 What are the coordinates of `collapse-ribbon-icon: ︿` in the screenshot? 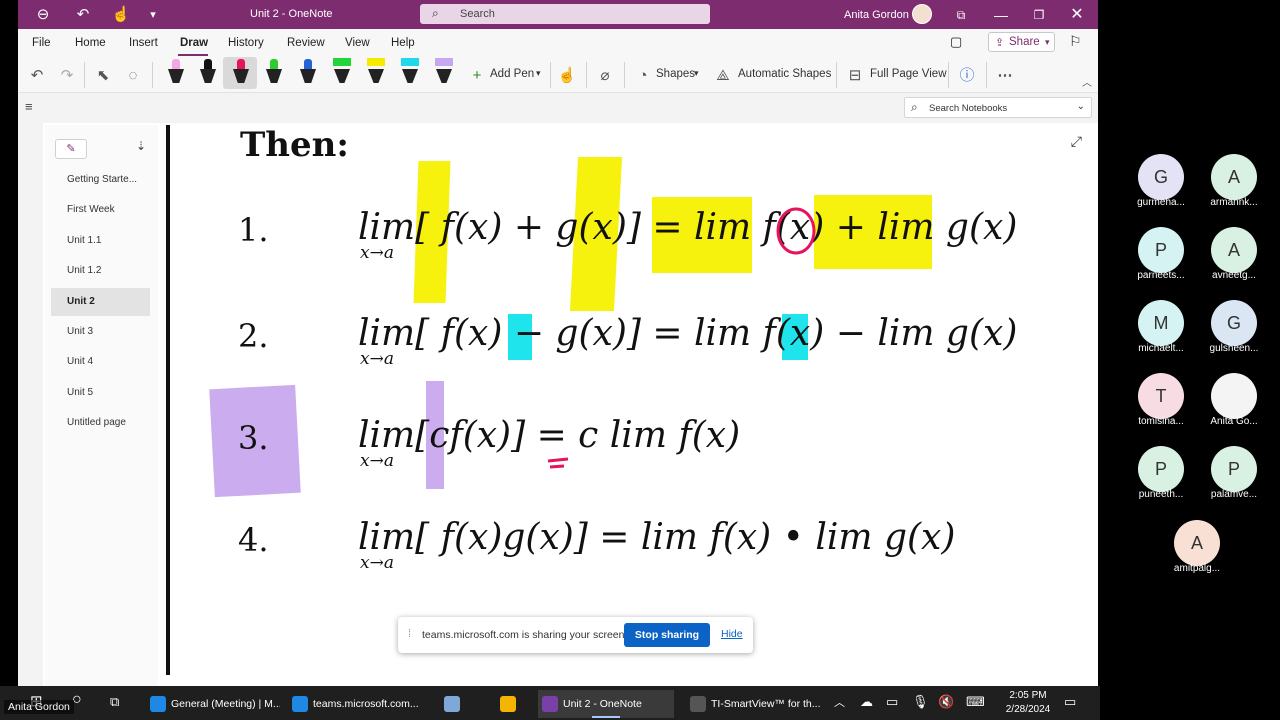 It's located at (1087, 84).